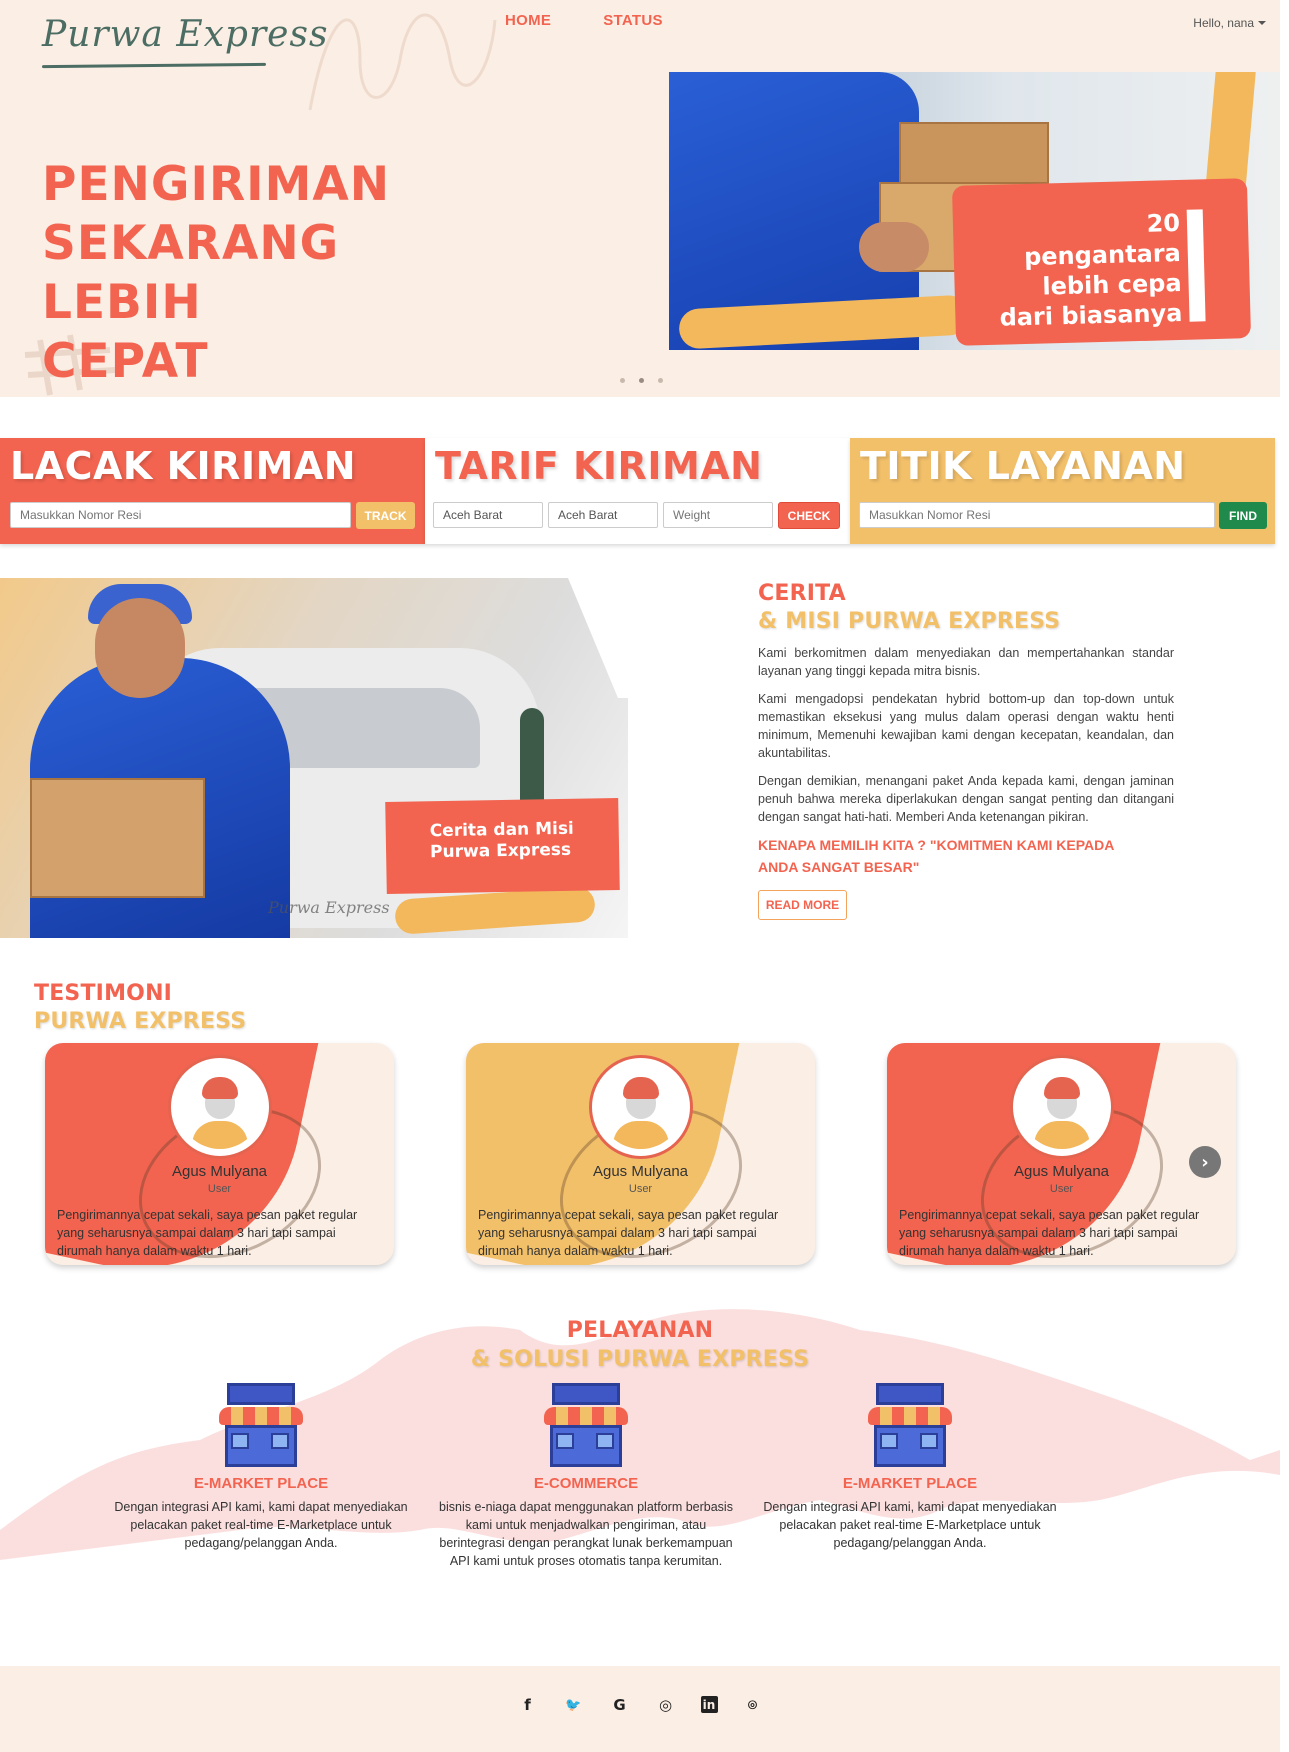  I want to click on carousel-indicators, so click(641, 380).